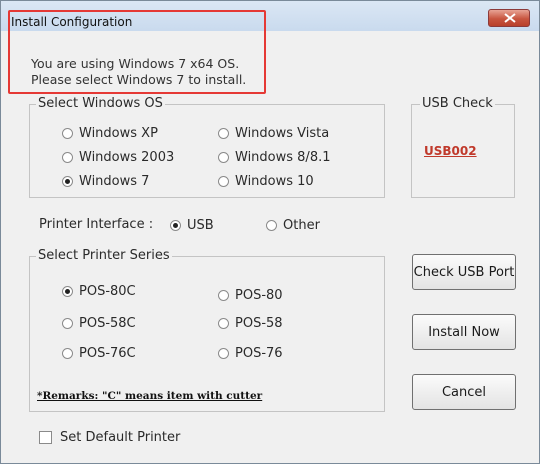 The image size is (541, 465). Describe the element at coordinates (457, 103) in the screenshot. I see `usb-check-group-title: USB Check` at that location.